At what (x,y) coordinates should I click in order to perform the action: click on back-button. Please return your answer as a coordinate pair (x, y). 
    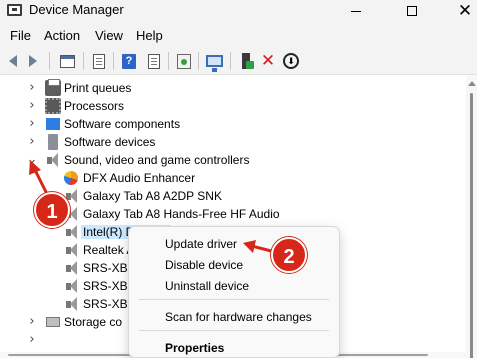
    Looking at the image, I should click on (13, 61).